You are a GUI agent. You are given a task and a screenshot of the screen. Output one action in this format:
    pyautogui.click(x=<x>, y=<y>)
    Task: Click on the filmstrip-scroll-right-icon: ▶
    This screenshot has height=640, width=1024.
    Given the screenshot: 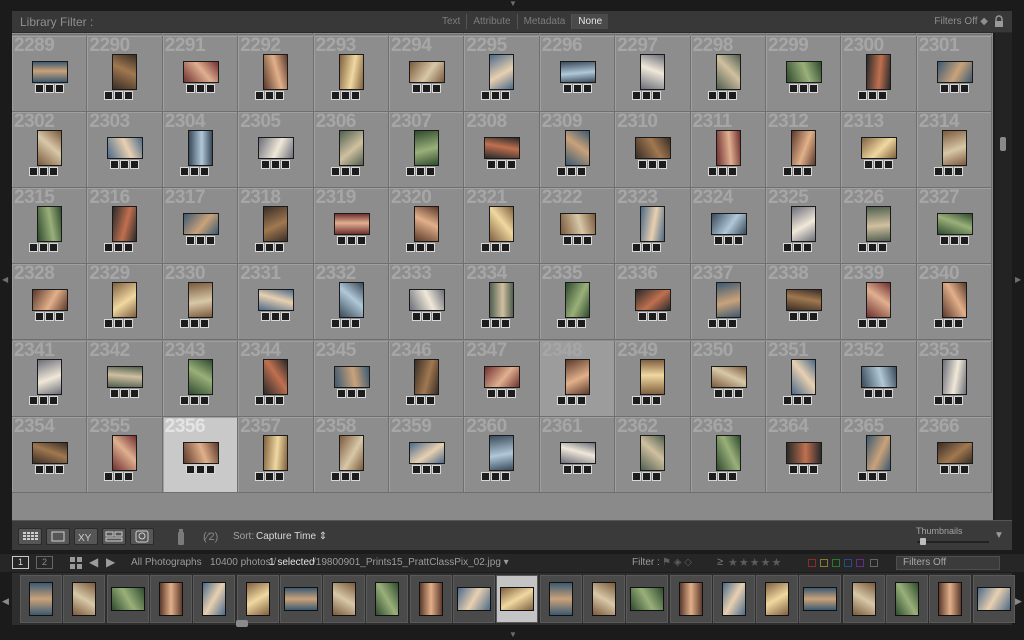 What is the action you would take?
    pyautogui.click(x=1018, y=601)
    